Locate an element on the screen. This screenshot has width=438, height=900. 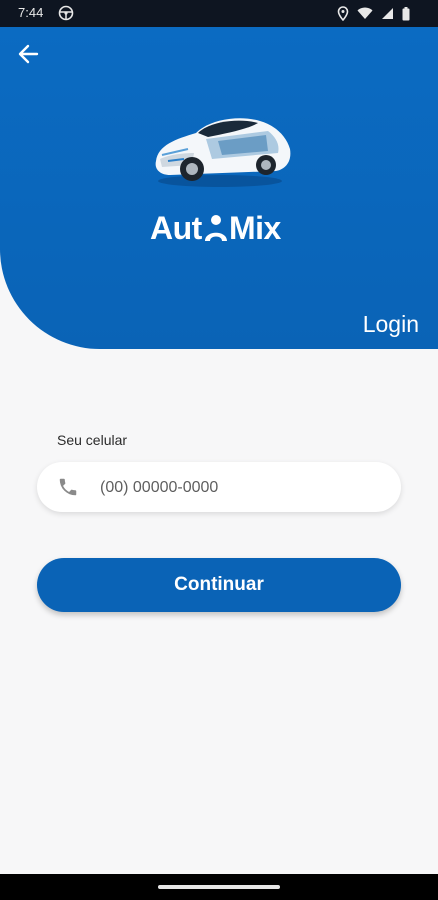
system-nav-bar is located at coordinates (219, 887).